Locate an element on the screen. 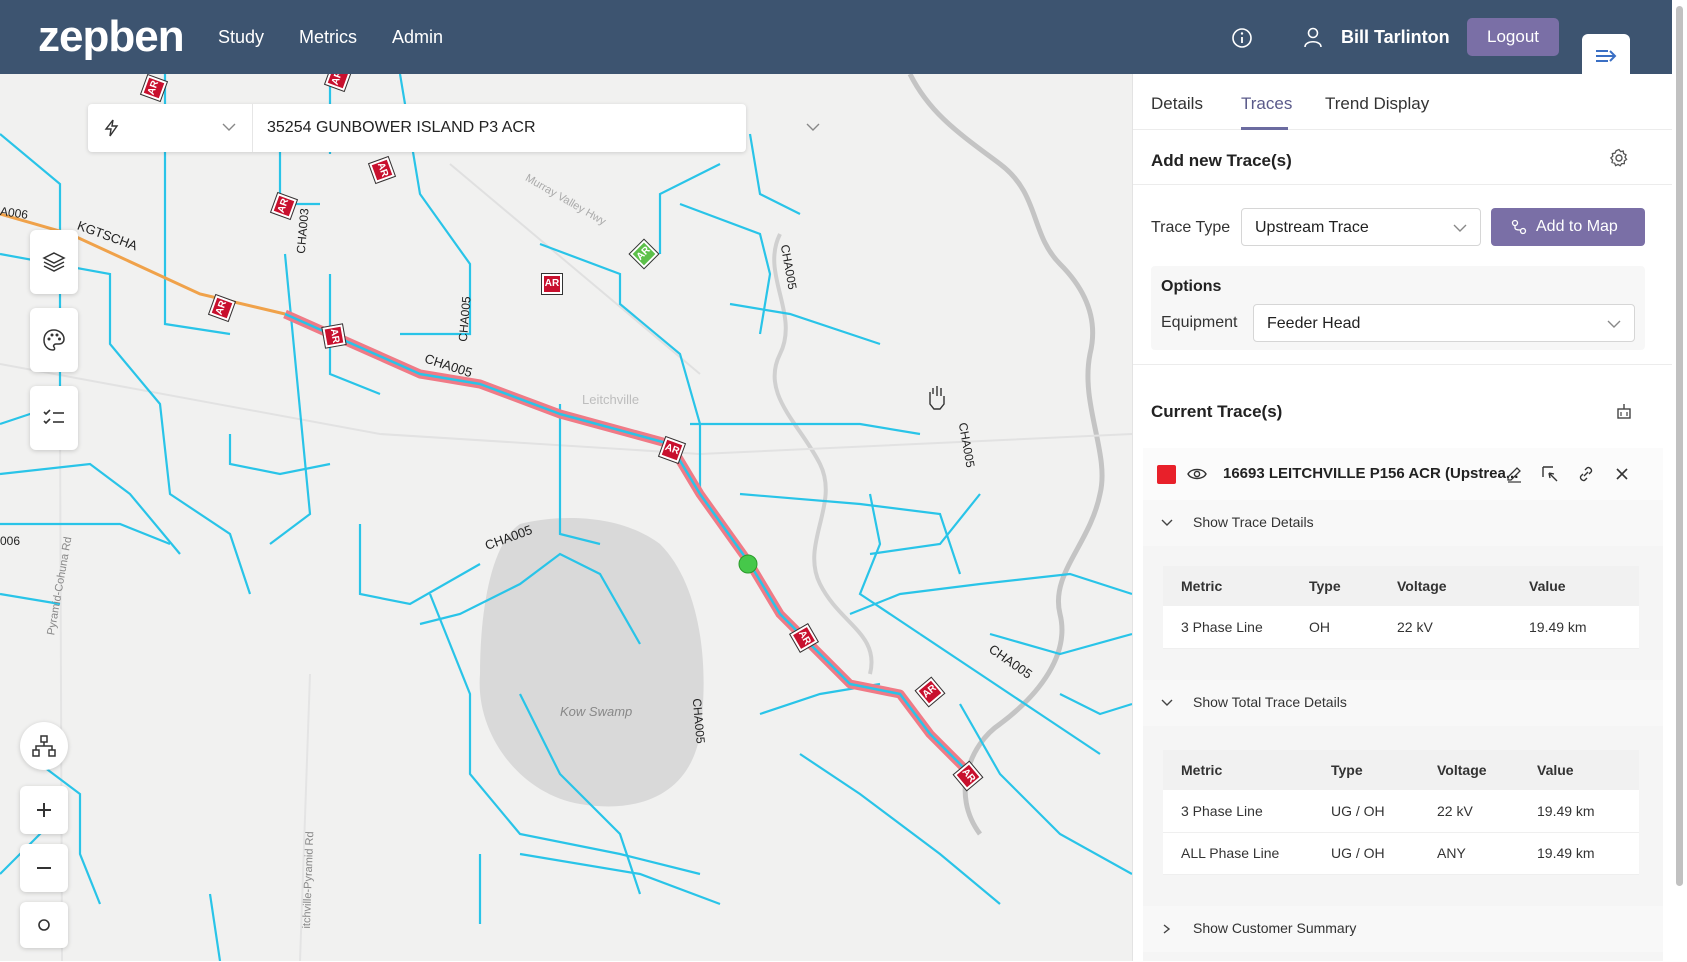  hierarchy-icon is located at coordinates (44, 746).